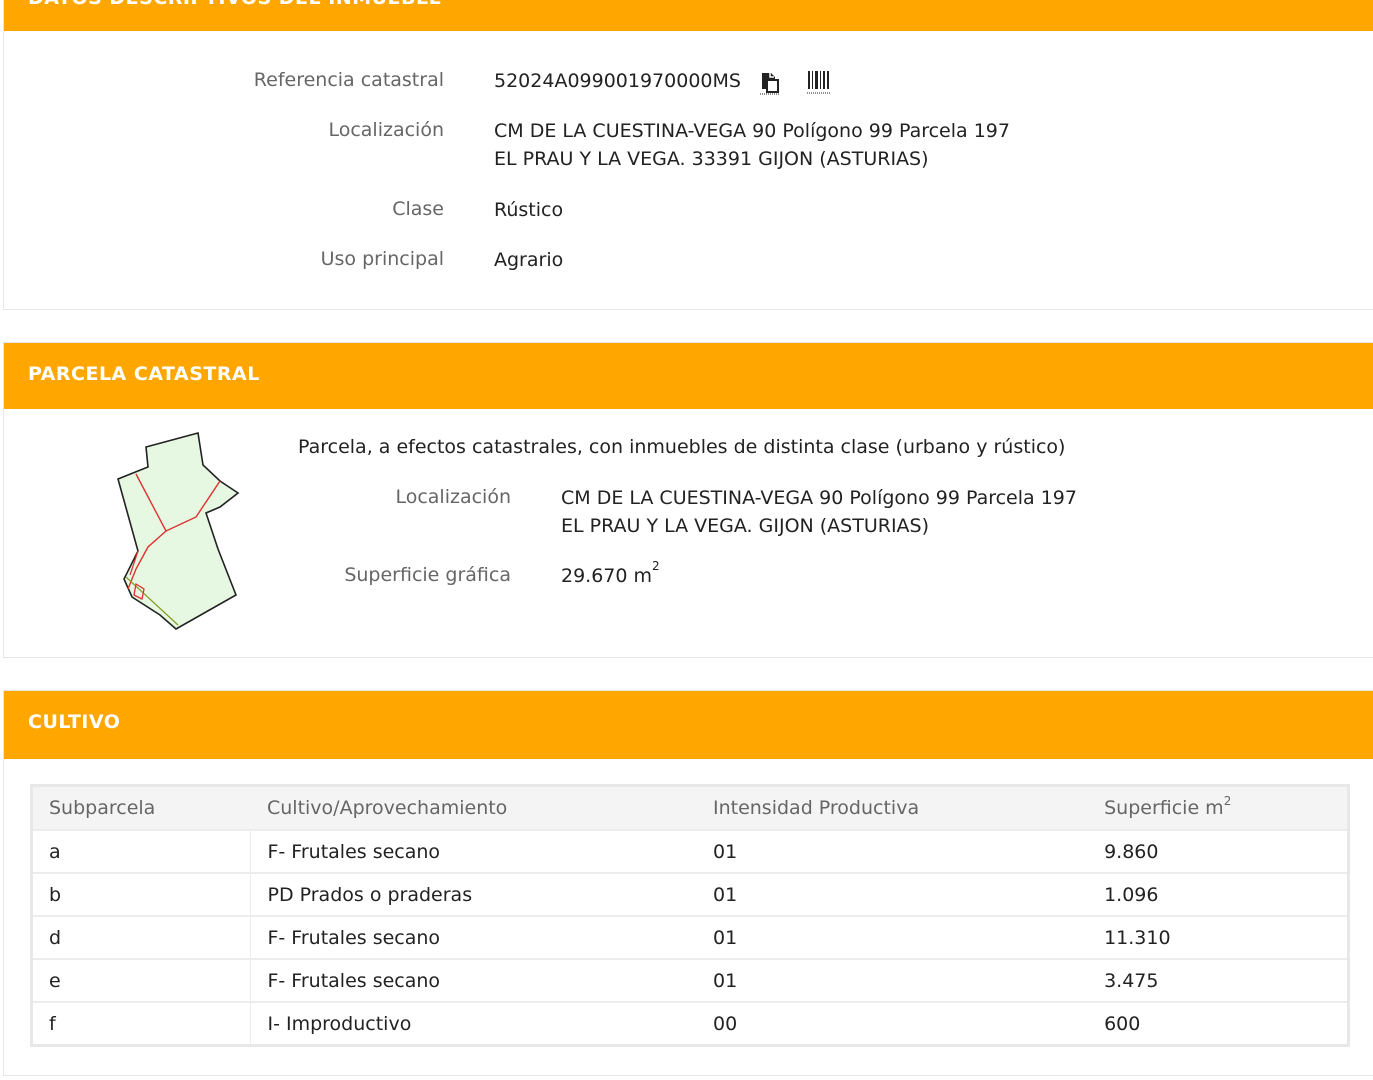  I want to click on localizacion-label: Localización, so click(386, 130).